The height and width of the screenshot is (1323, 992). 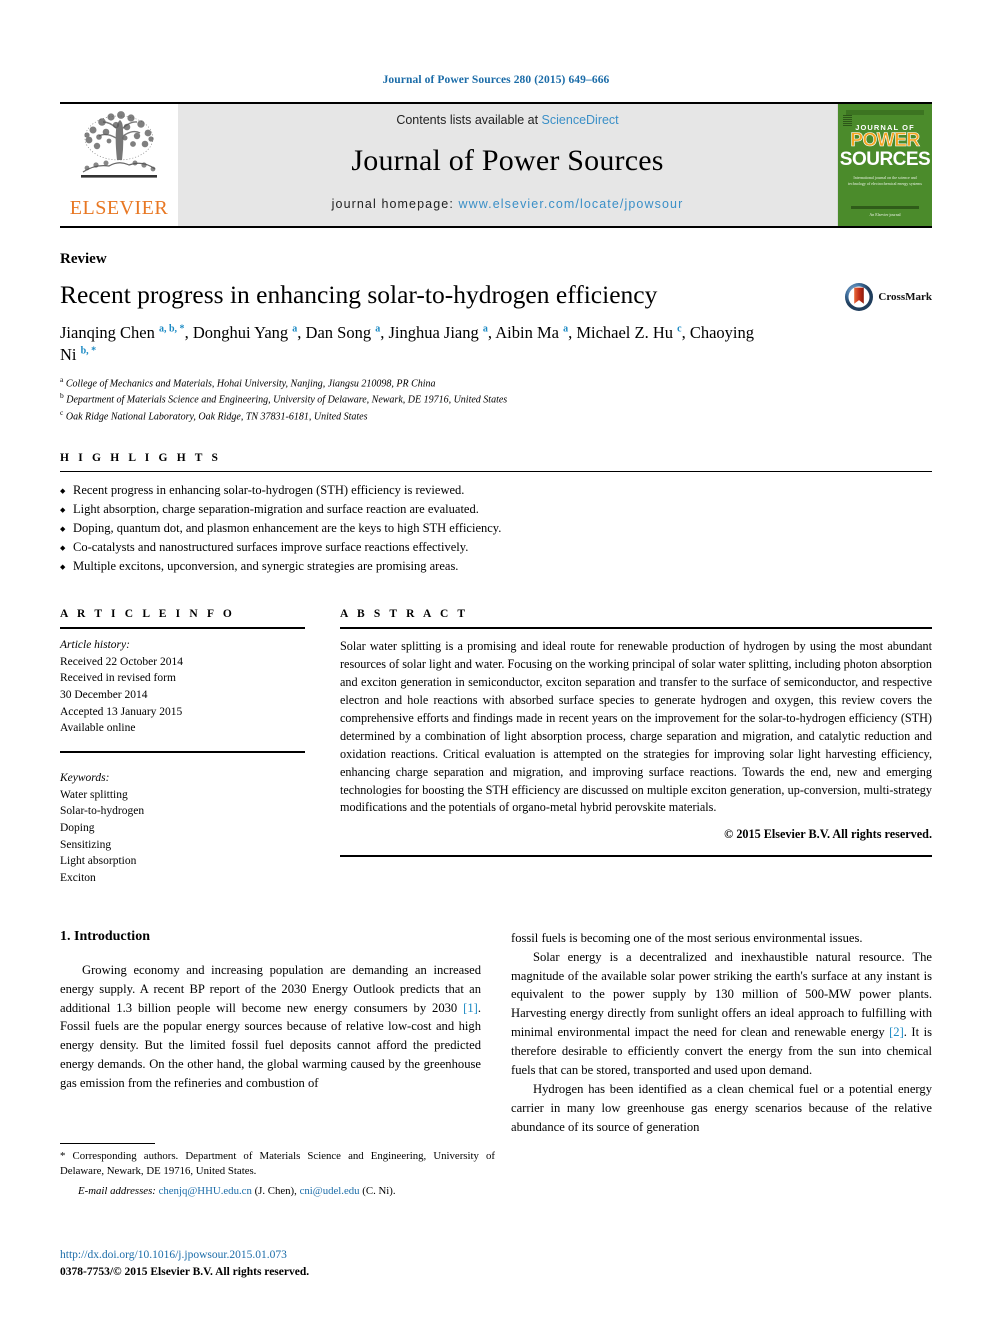 I want to click on contents-prefix: Contents lists available at, so click(x=469, y=120).